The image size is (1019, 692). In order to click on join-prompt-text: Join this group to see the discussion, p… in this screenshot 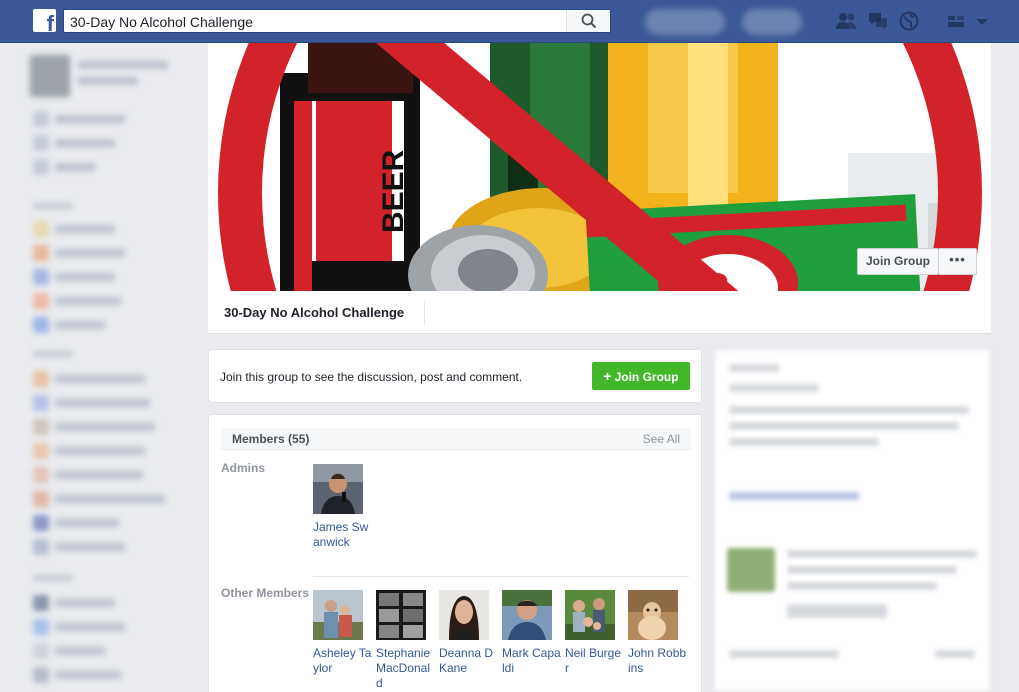, I will do `click(371, 377)`.